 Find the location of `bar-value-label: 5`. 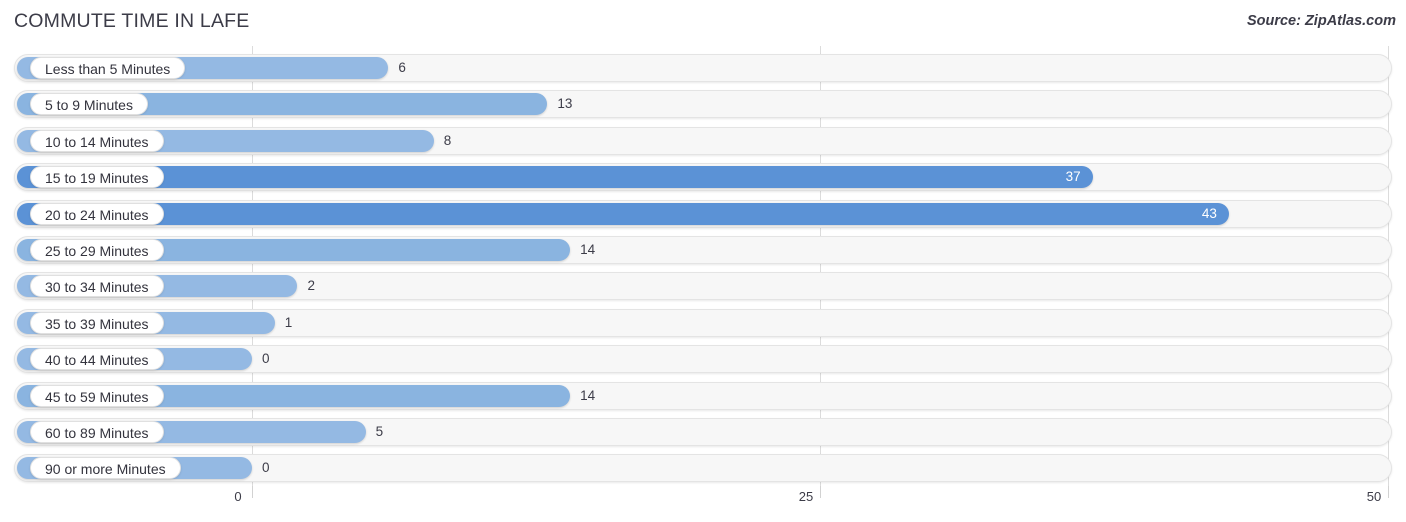

bar-value-label: 5 is located at coordinates (379, 431).